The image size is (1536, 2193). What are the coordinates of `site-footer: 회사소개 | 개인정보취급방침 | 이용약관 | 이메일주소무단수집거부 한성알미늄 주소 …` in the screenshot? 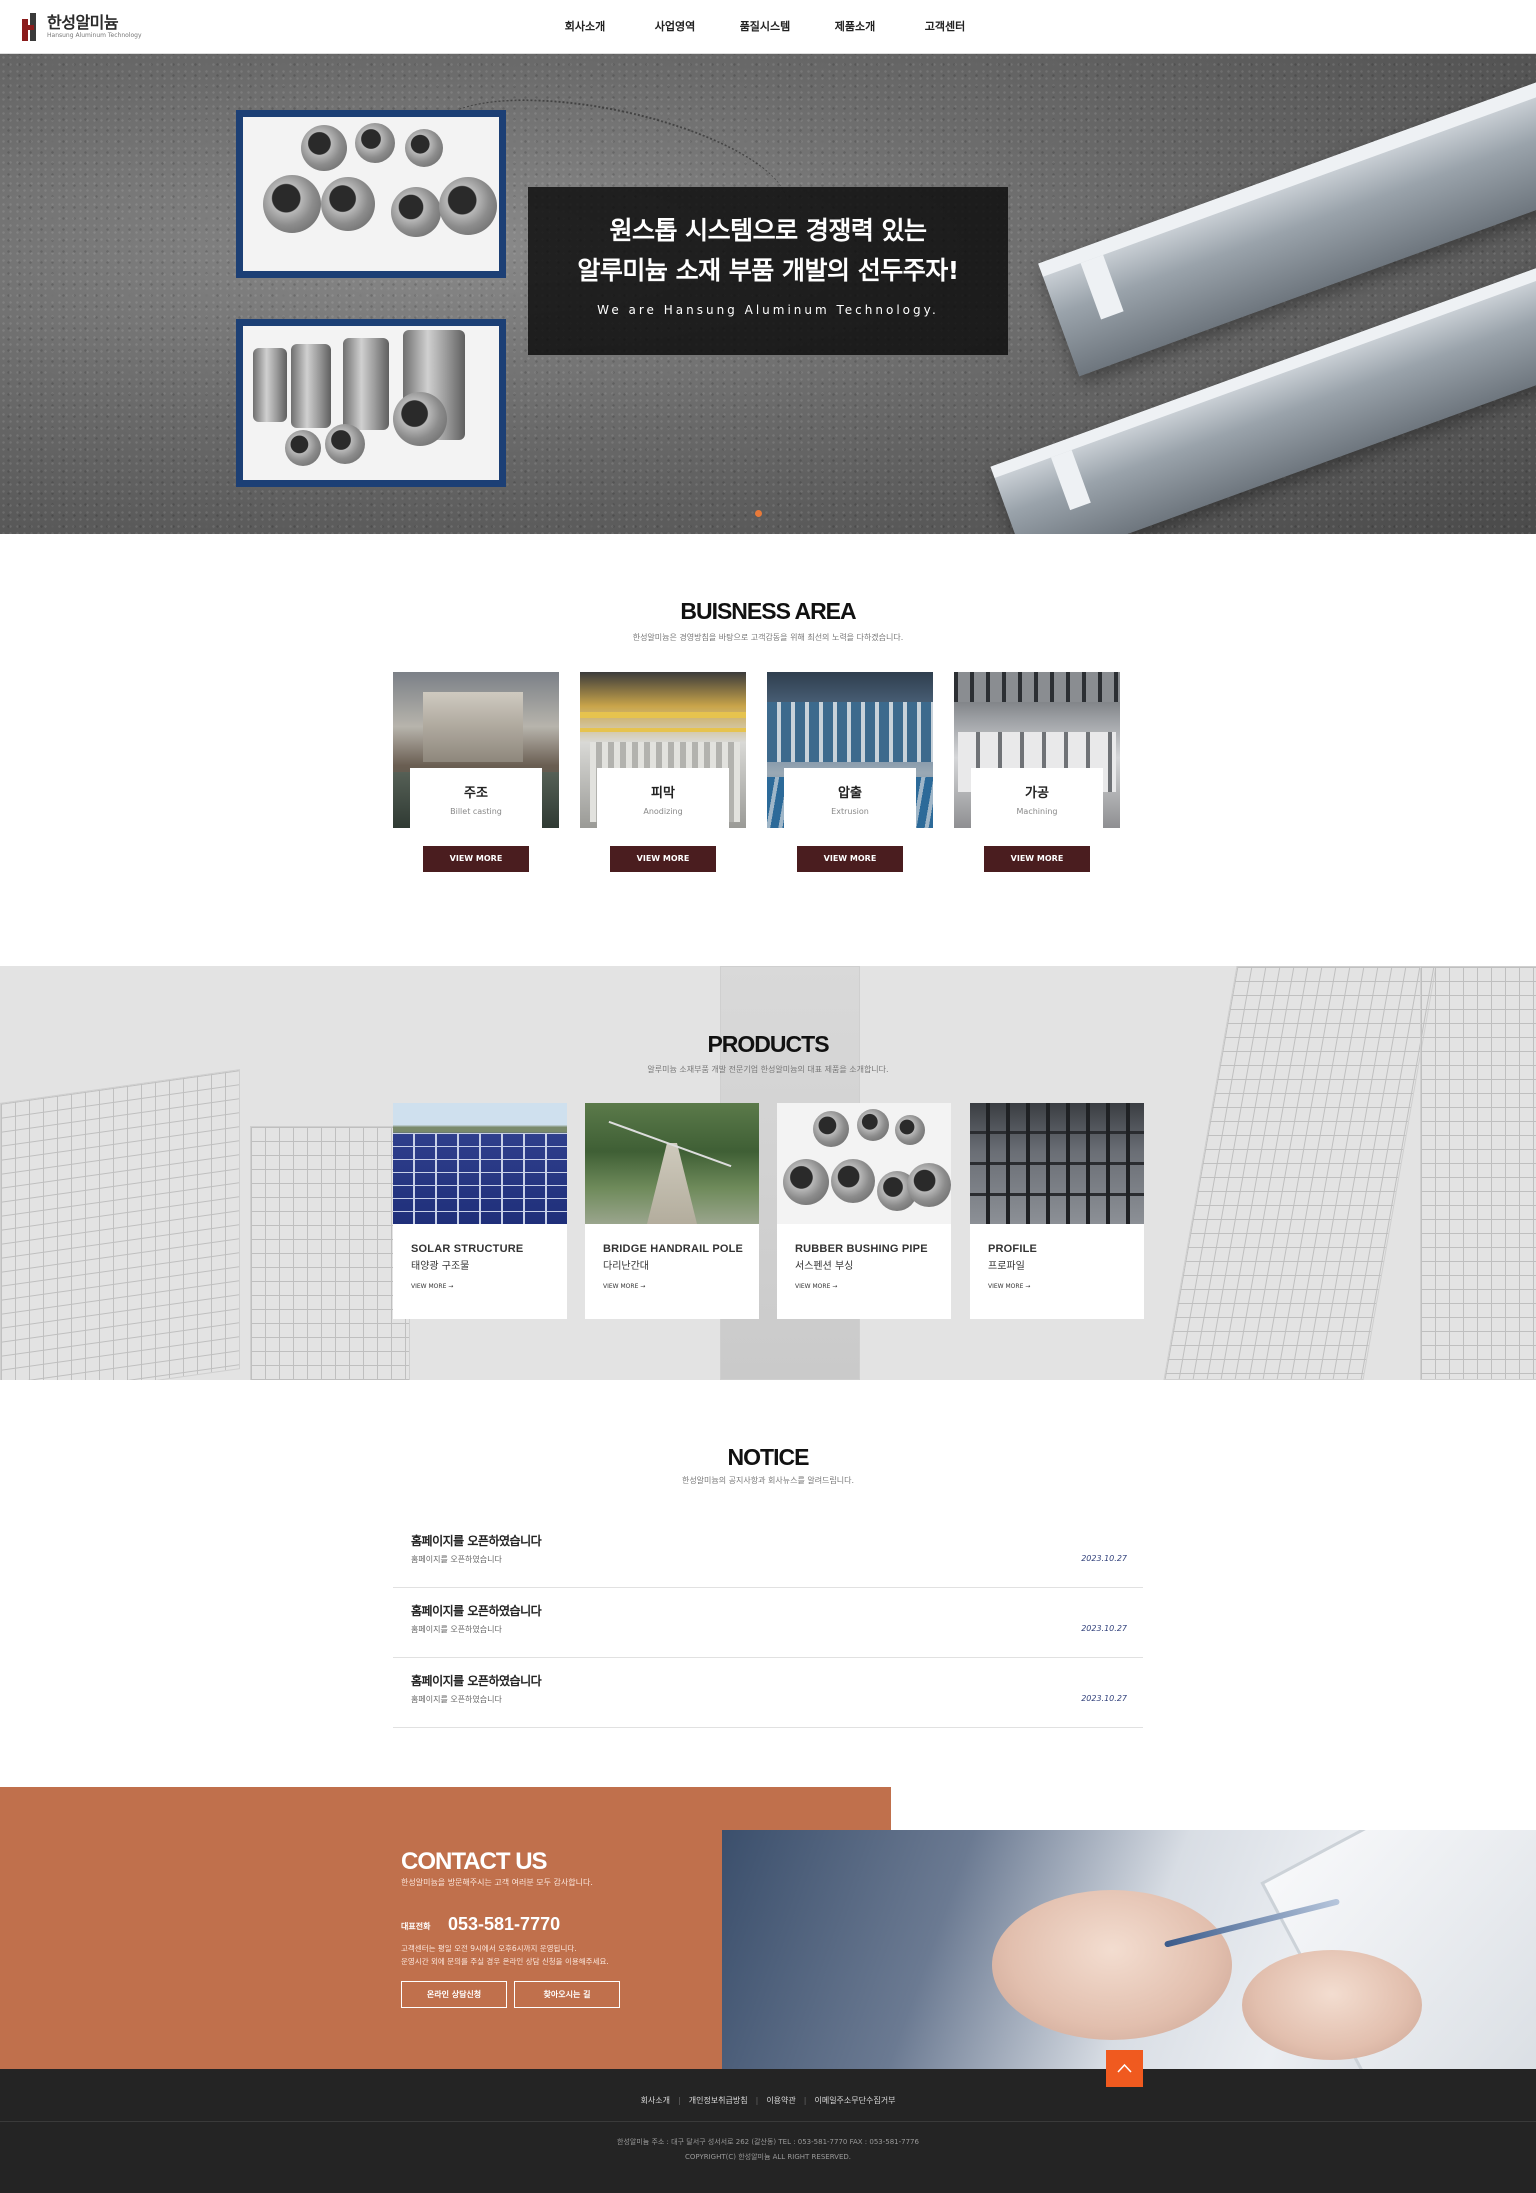 It's located at (768, 2131).